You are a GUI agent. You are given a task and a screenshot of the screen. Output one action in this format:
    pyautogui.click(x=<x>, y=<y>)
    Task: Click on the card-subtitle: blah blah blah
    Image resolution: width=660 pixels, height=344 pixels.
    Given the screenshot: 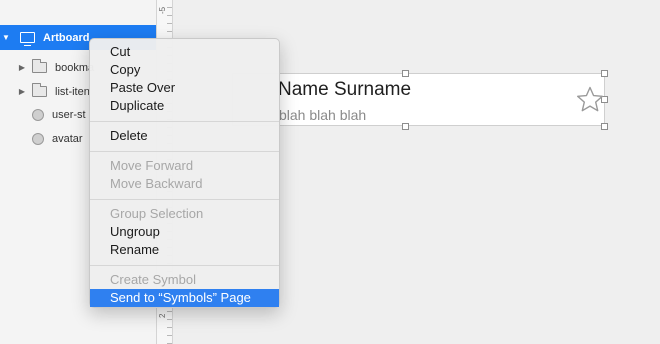 What is the action you would take?
    pyautogui.click(x=323, y=115)
    